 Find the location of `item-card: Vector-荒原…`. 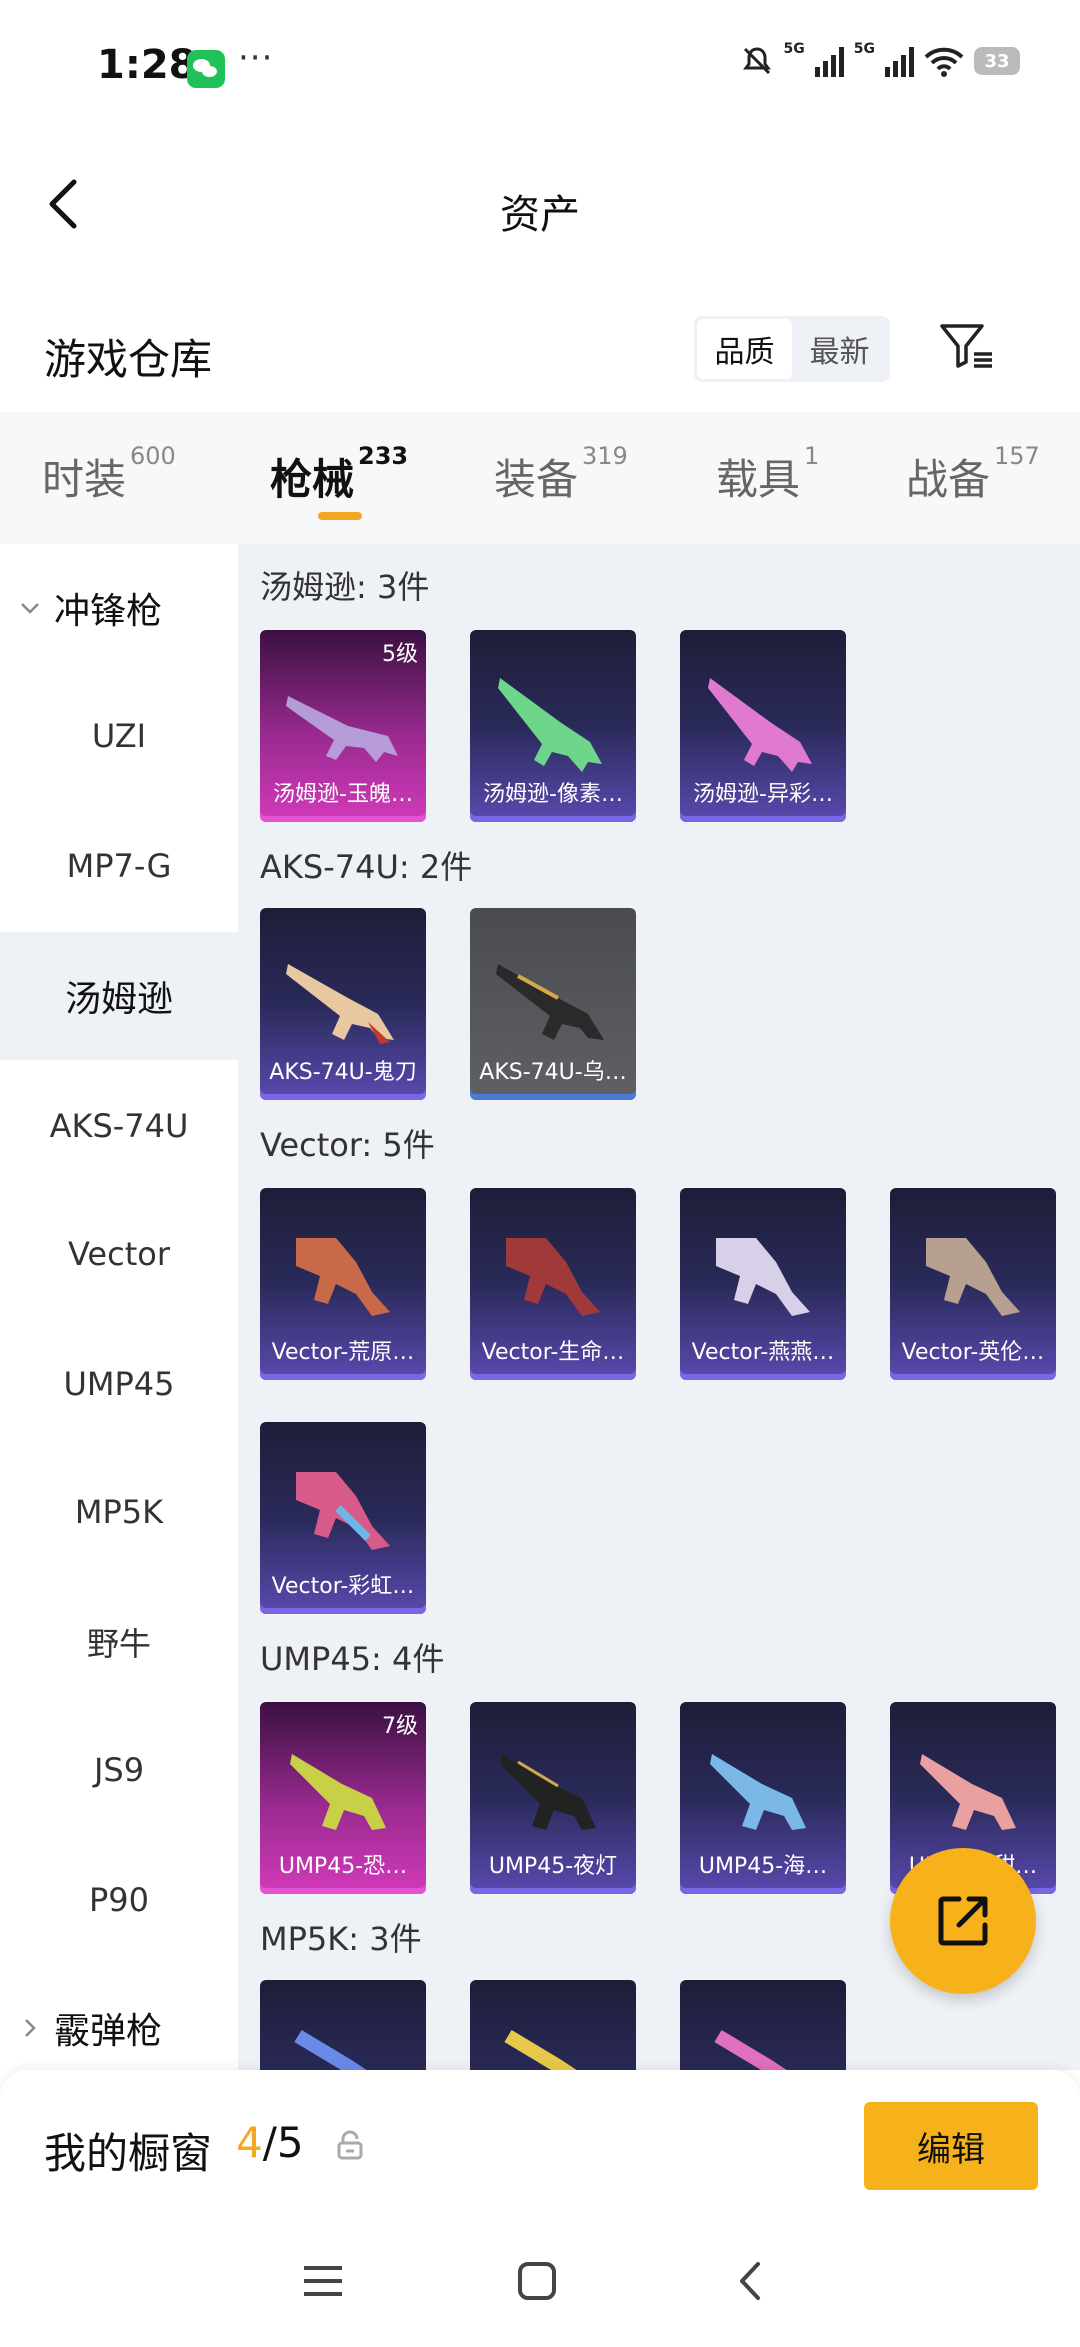

item-card: Vector-荒原… is located at coordinates (343, 1284).